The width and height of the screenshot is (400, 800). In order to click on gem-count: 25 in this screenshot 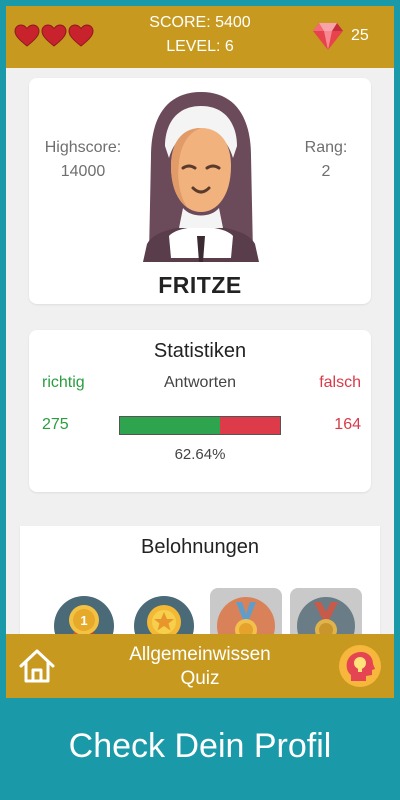, I will do `click(360, 35)`.